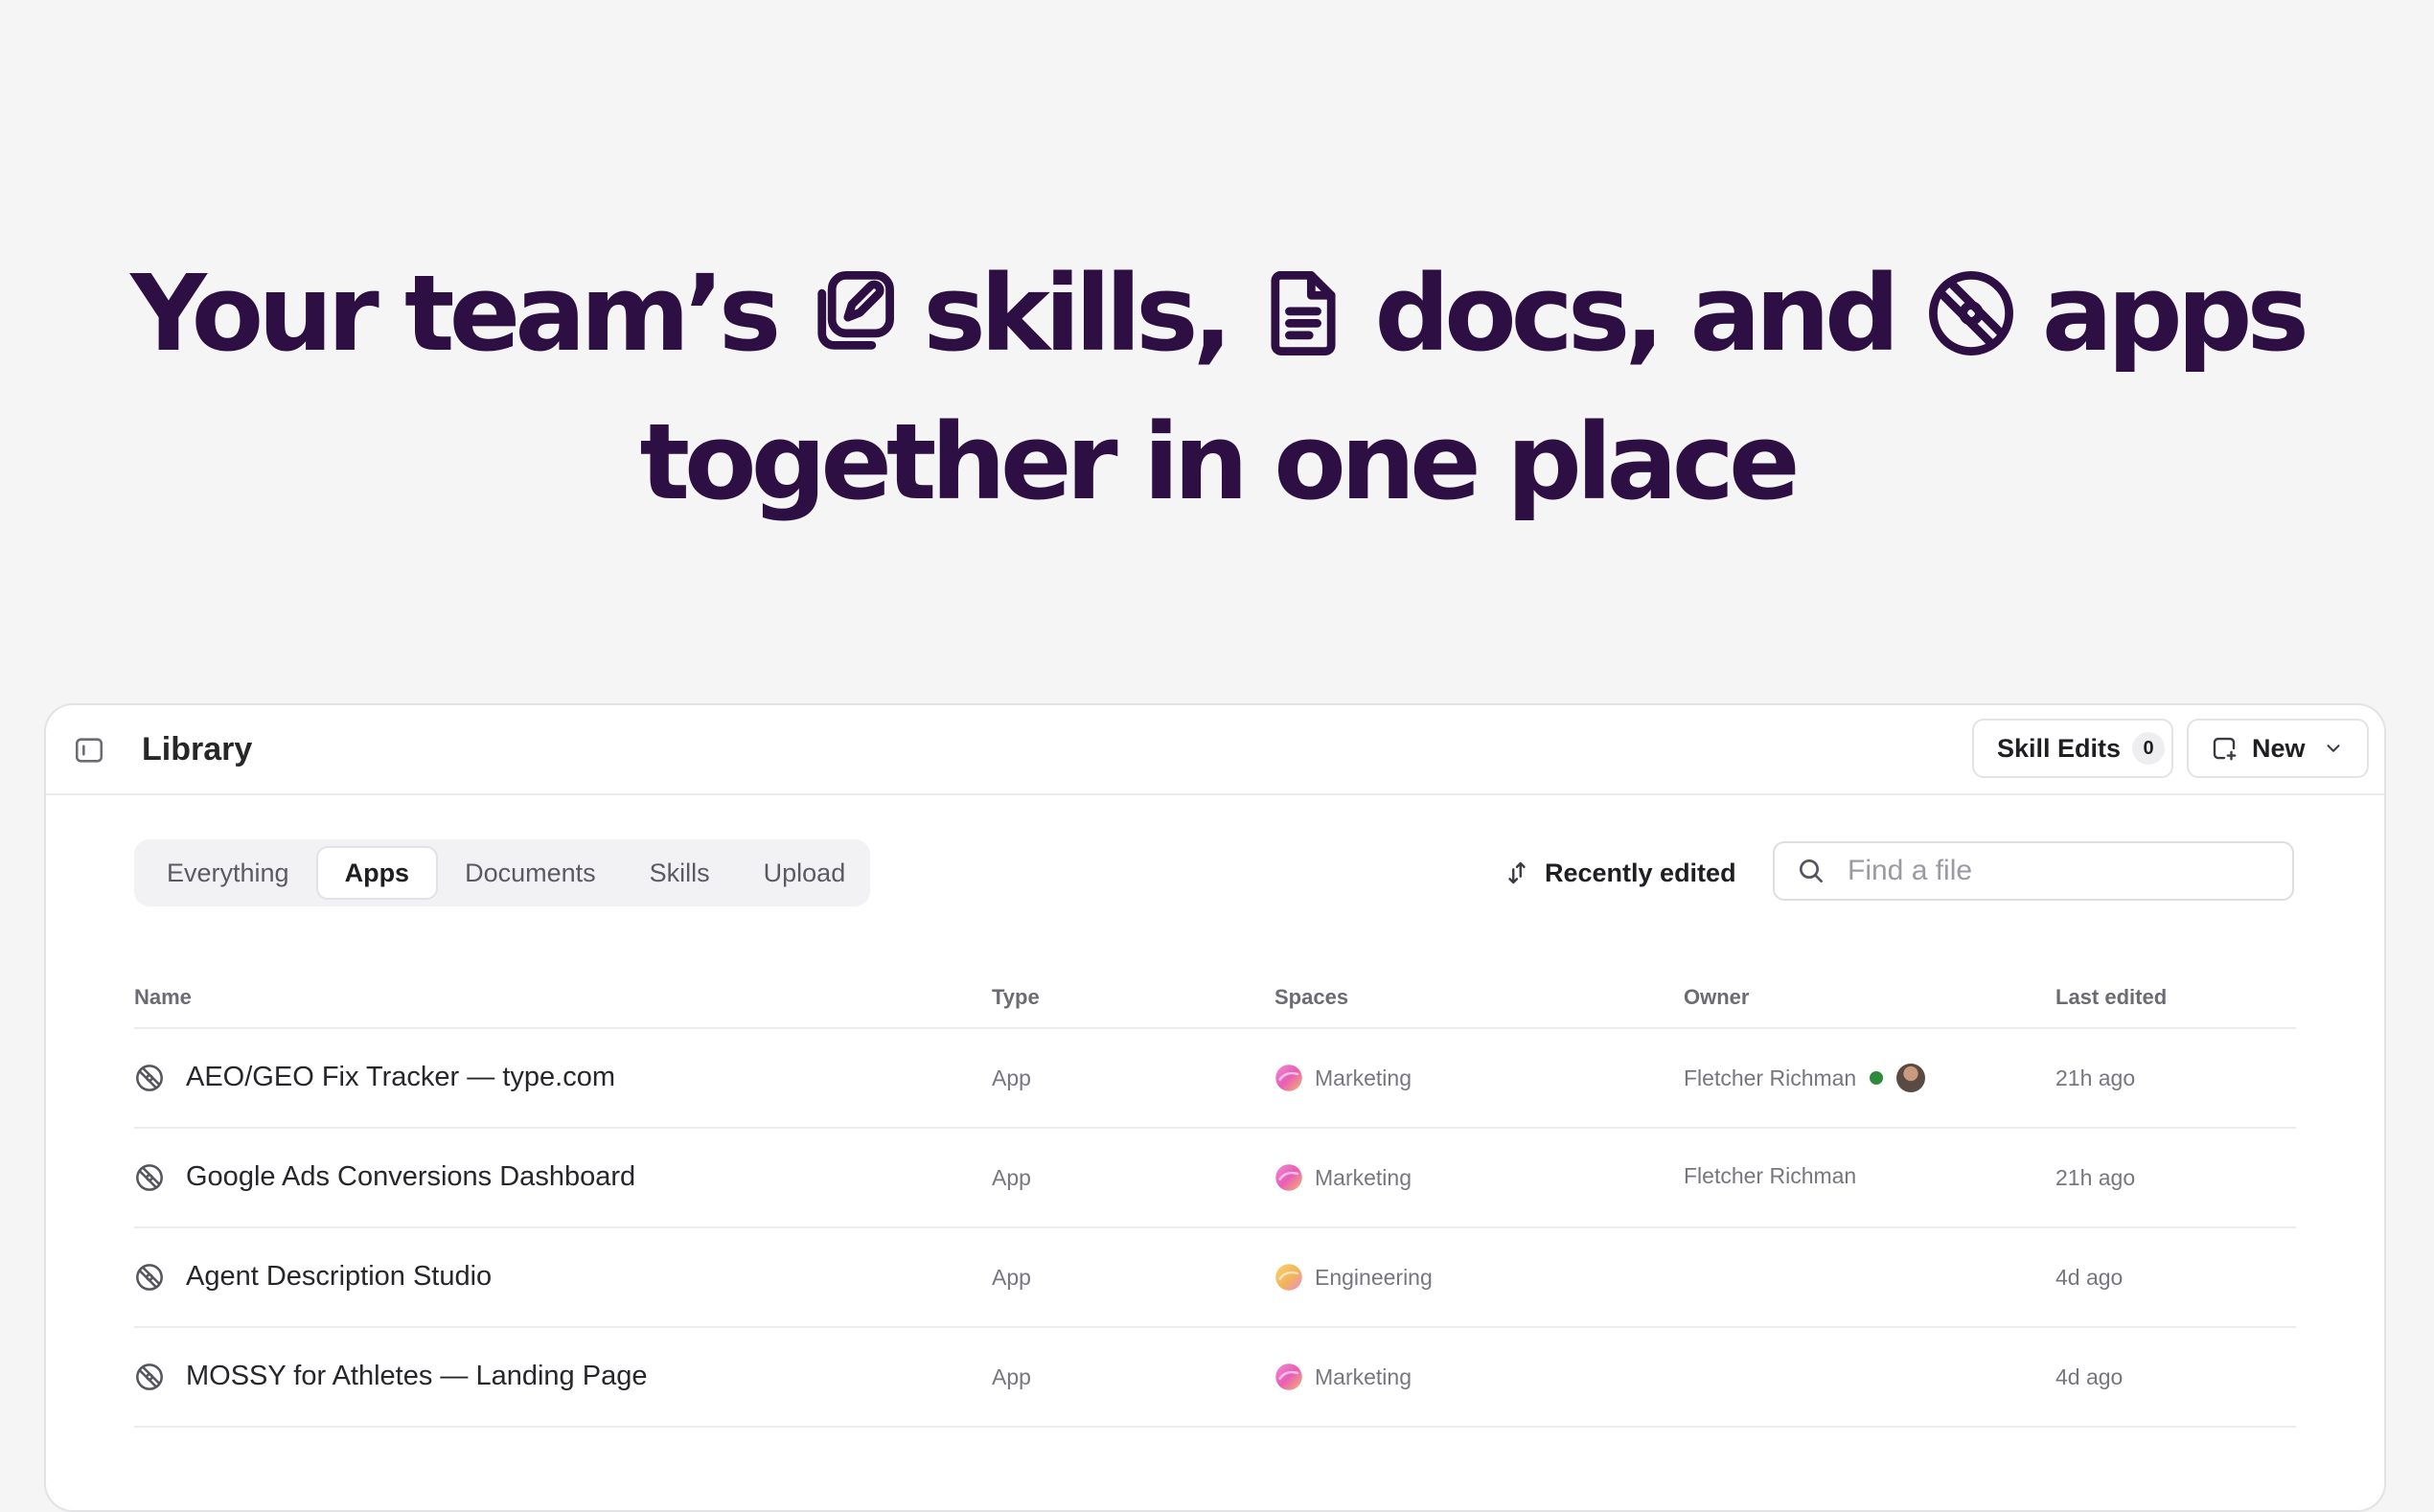 This screenshot has width=2434, height=1512. What do you see at coordinates (163, 997) in the screenshot?
I see `column-name: Name` at bounding box center [163, 997].